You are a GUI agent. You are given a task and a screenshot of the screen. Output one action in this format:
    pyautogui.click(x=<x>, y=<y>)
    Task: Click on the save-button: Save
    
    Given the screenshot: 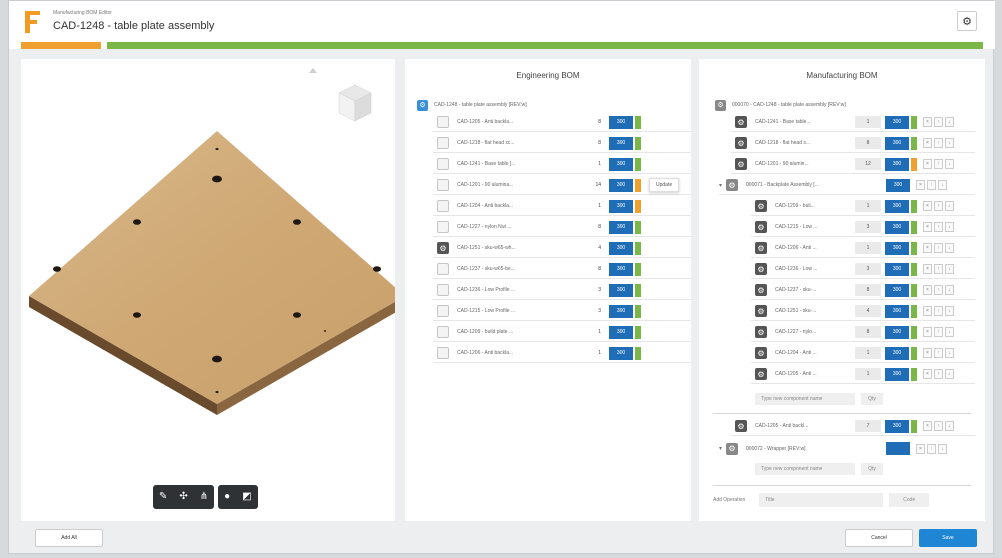 What is the action you would take?
    pyautogui.click(x=948, y=538)
    